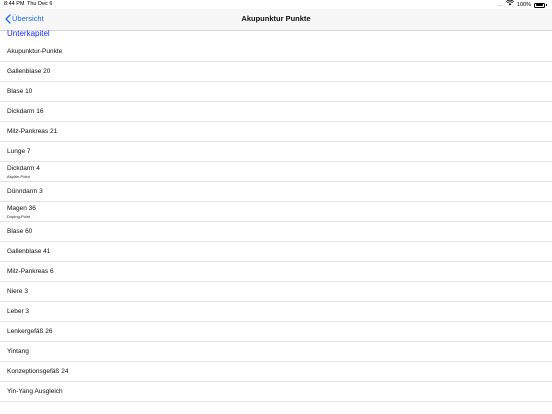  Describe the element at coordinates (17, 291) in the screenshot. I see `list-item-title: Niere 3` at that location.